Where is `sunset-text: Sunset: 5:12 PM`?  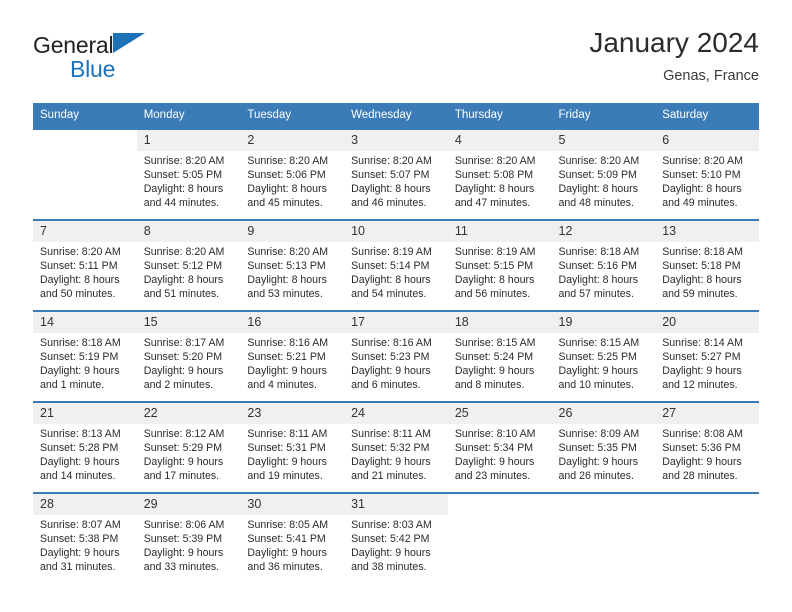 sunset-text: Sunset: 5:12 PM is located at coordinates (183, 266).